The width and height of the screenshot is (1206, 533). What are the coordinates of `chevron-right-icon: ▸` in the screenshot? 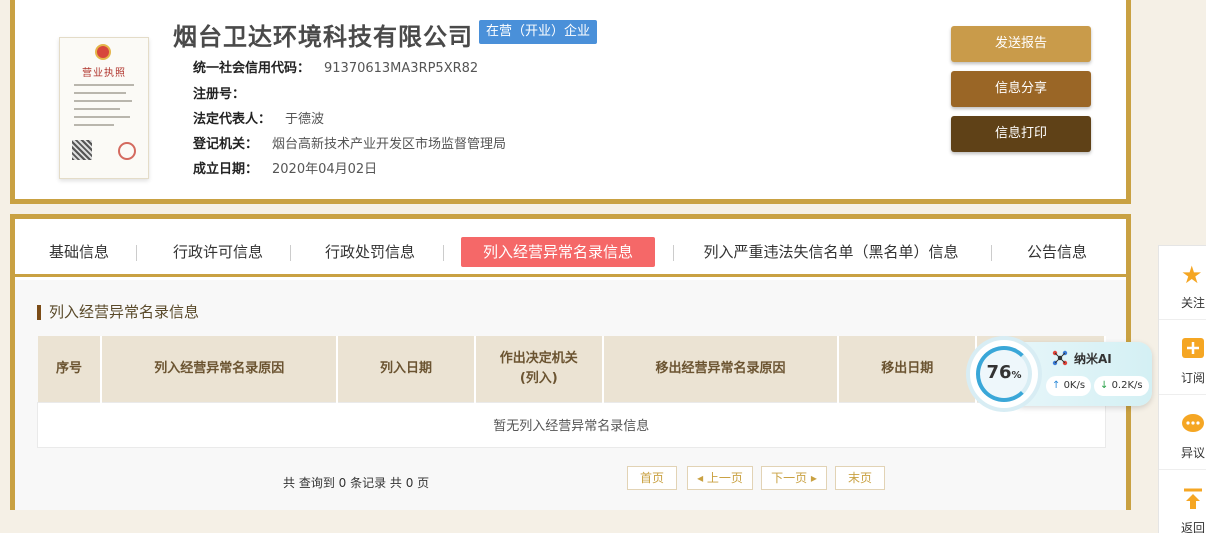 It's located at (812, 478).